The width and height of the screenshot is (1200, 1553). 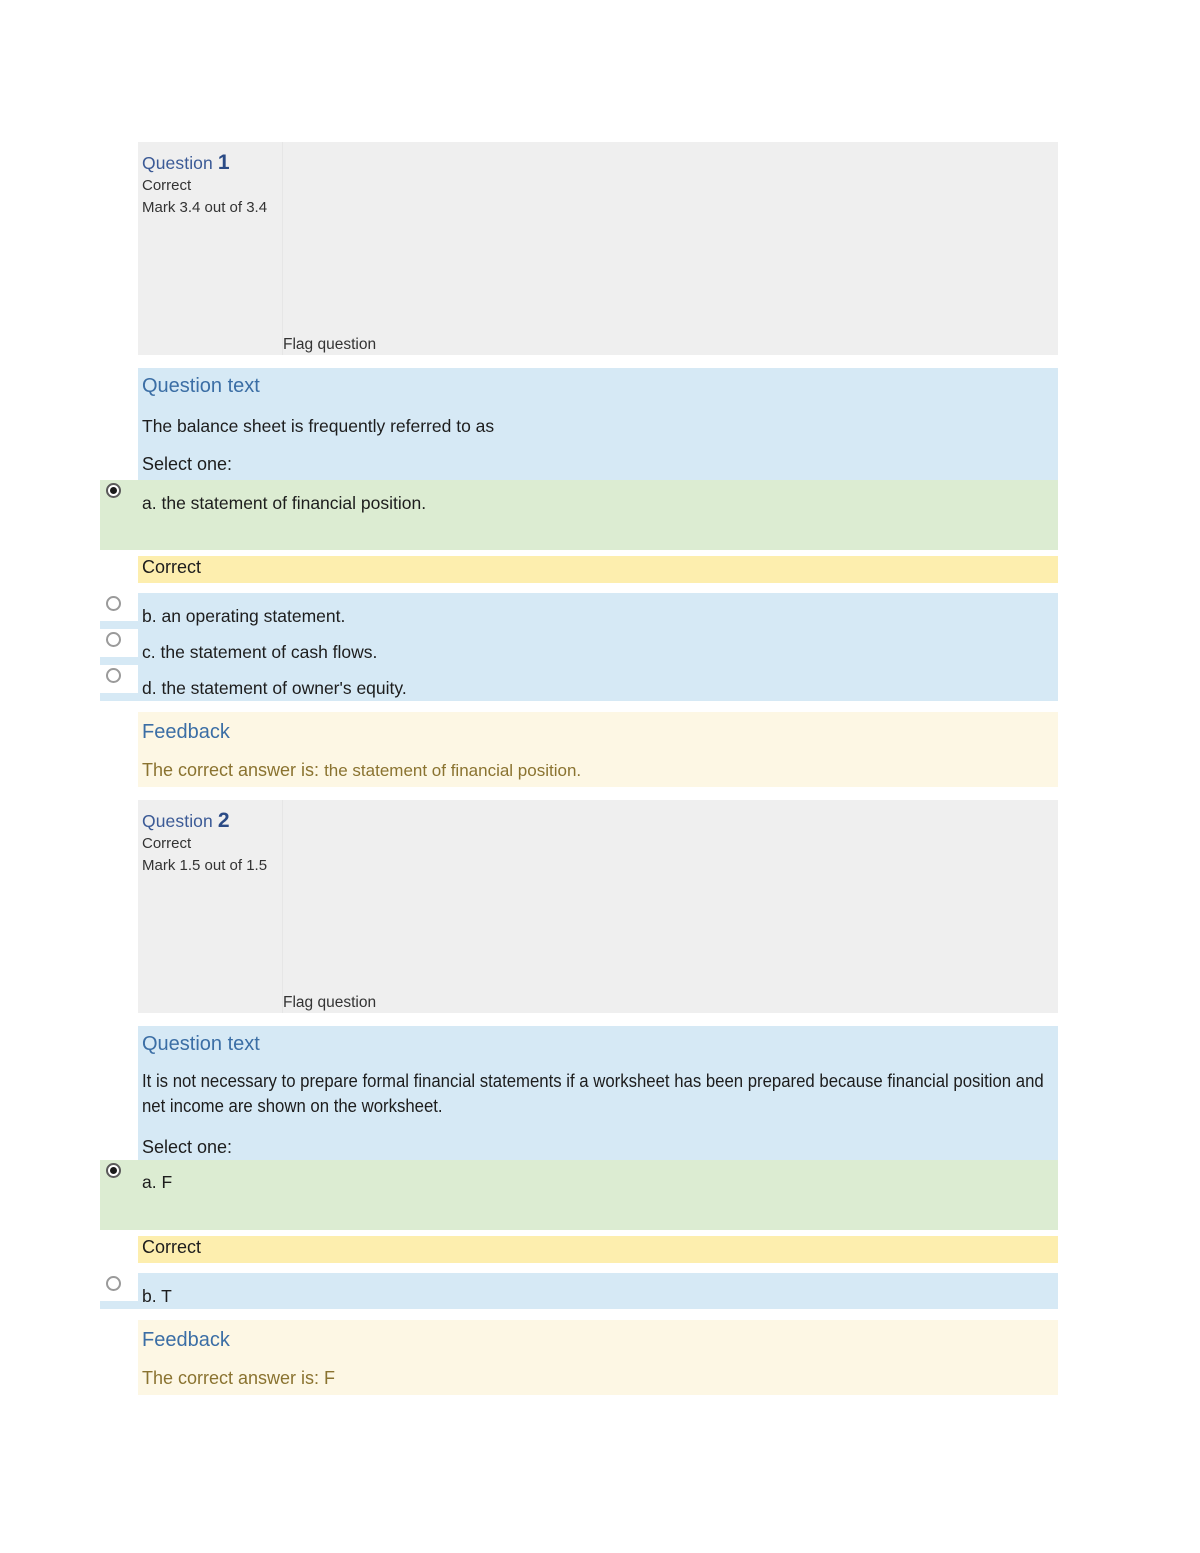 What do you see at coordinates (149, 503) in the screenshot?
I see `question-1-option-a-letter: a.` at bounding box center [149, 503].